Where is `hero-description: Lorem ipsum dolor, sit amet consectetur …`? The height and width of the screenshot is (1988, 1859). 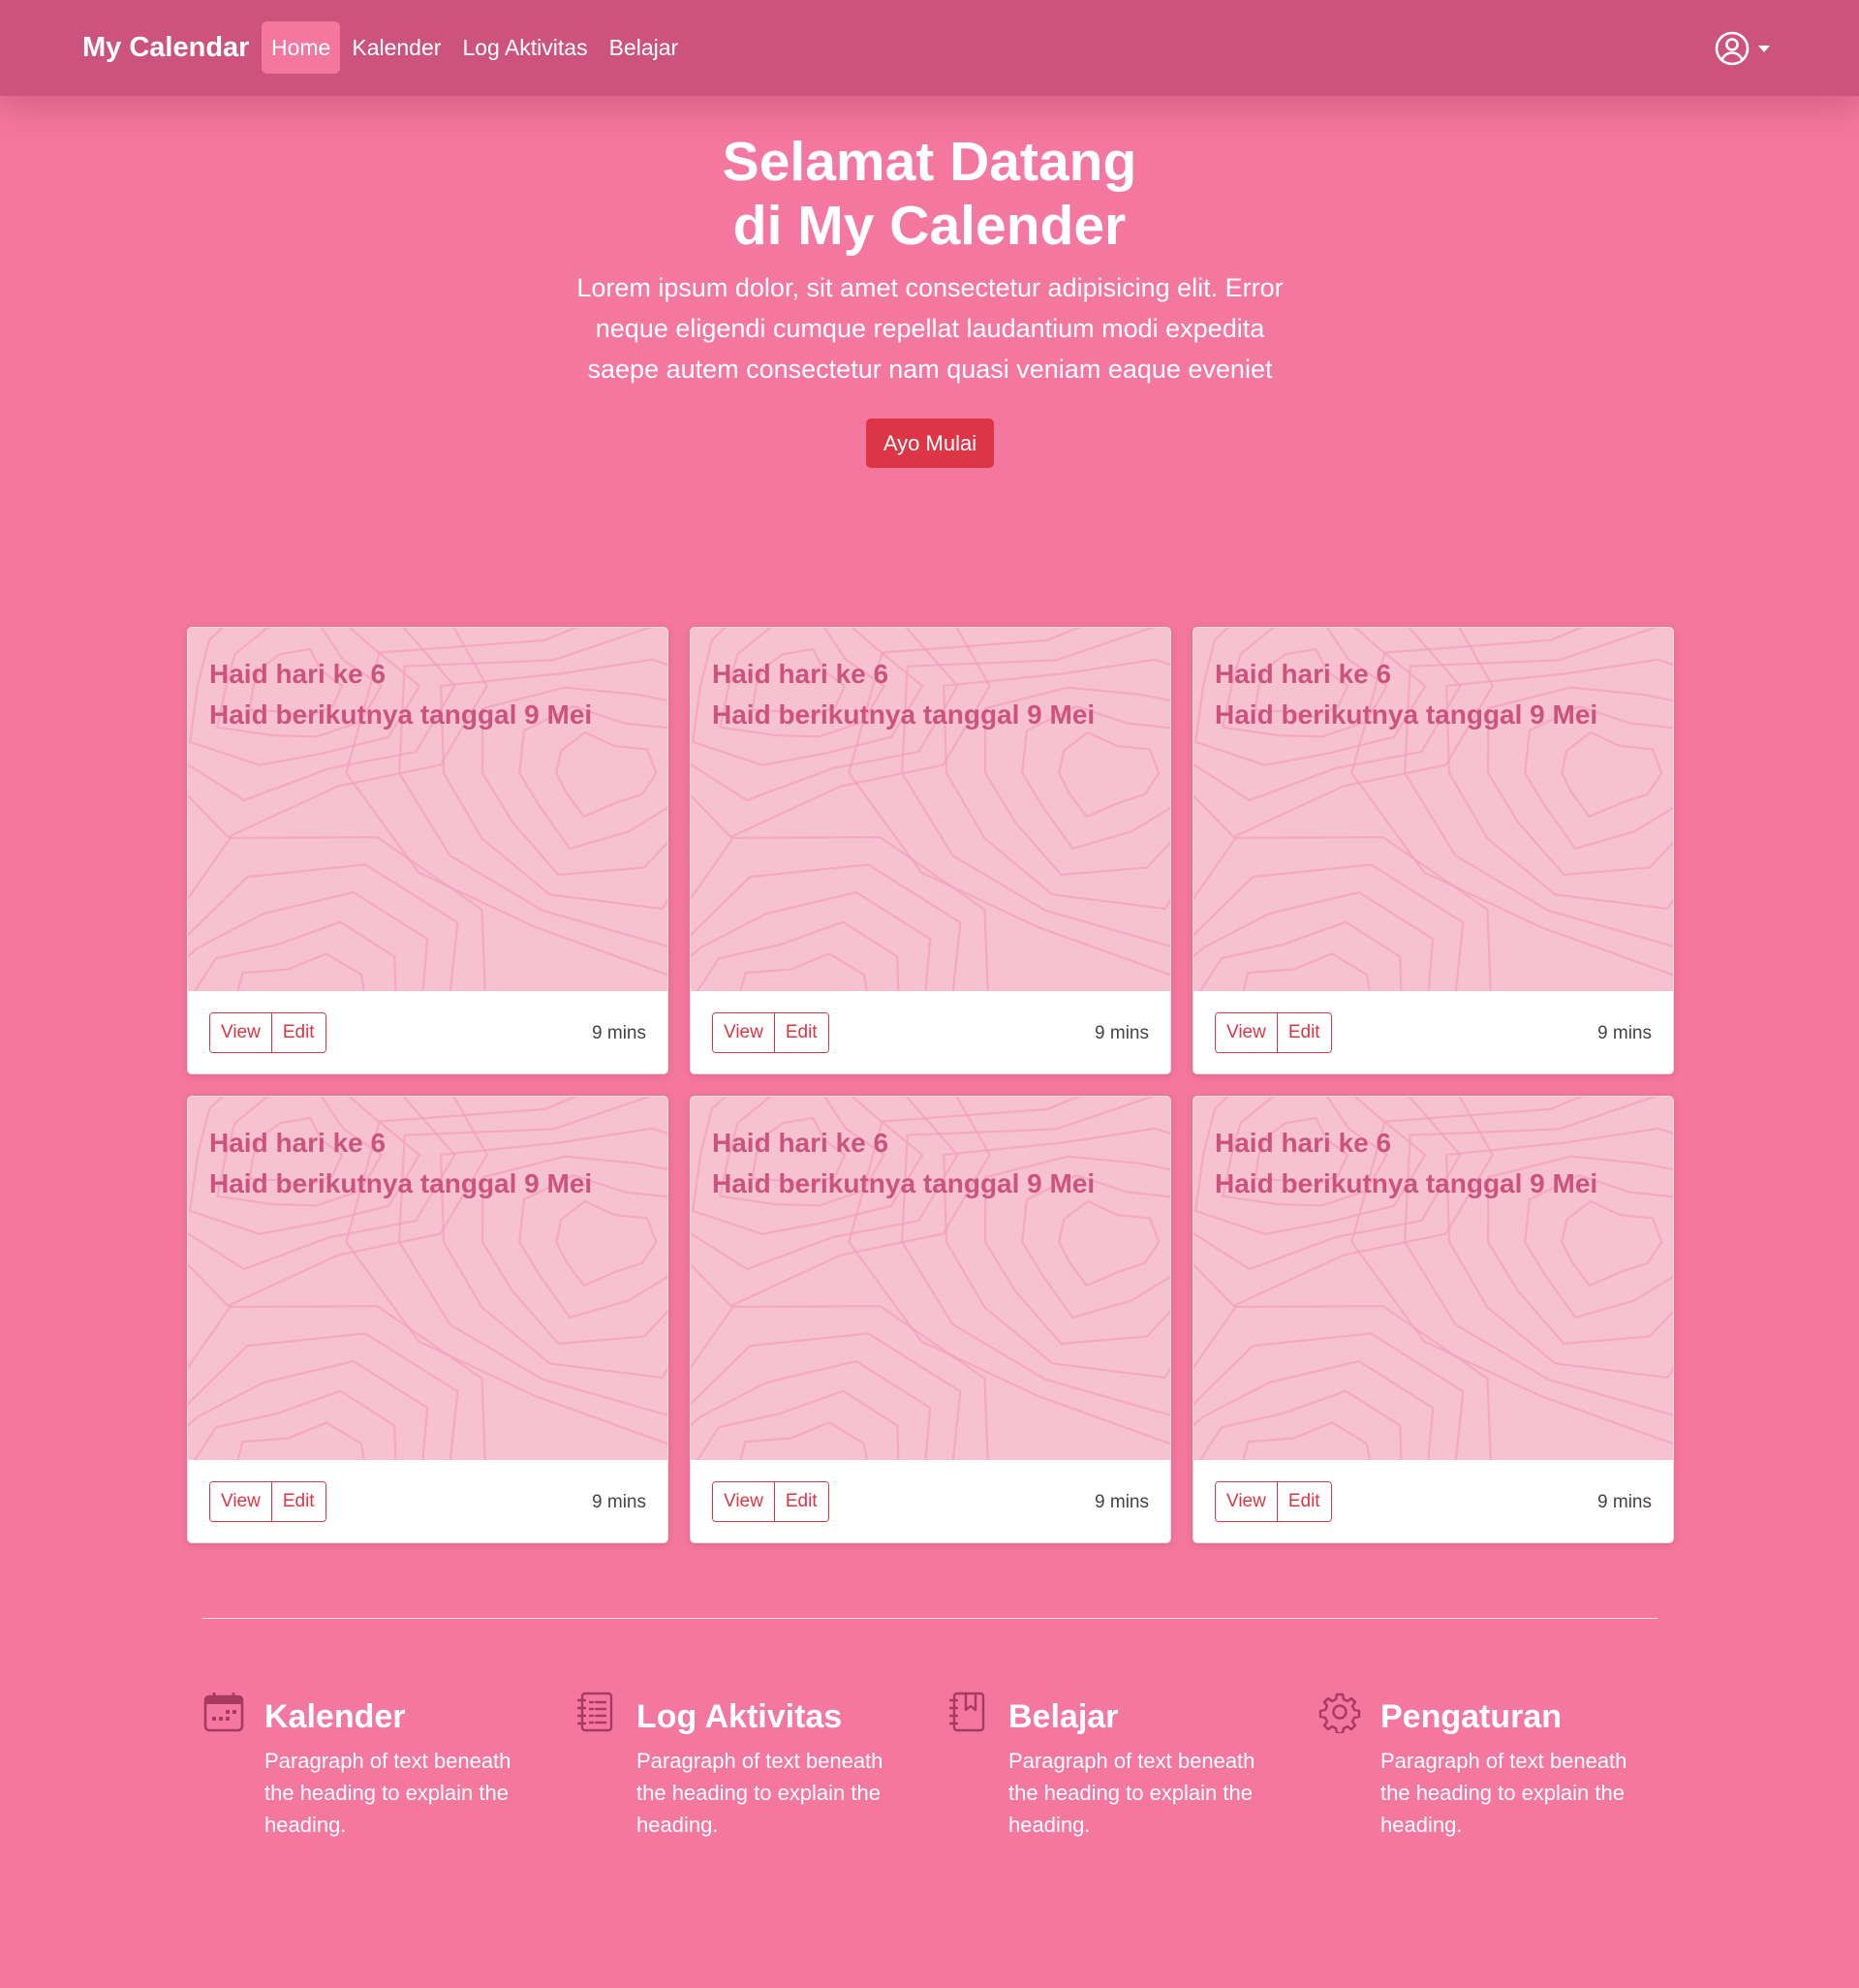 hero-description: Lorem ipsum dolor, sit amet consectetur … is located at coordinates (930, 328).